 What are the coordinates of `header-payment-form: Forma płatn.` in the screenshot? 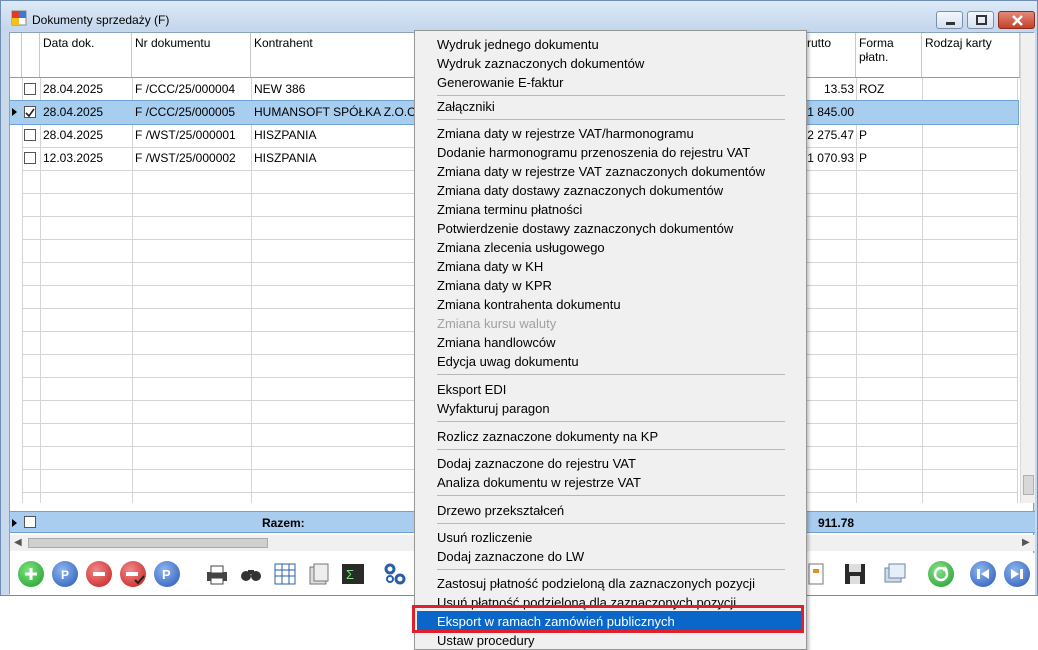 It's located at (889, 55).